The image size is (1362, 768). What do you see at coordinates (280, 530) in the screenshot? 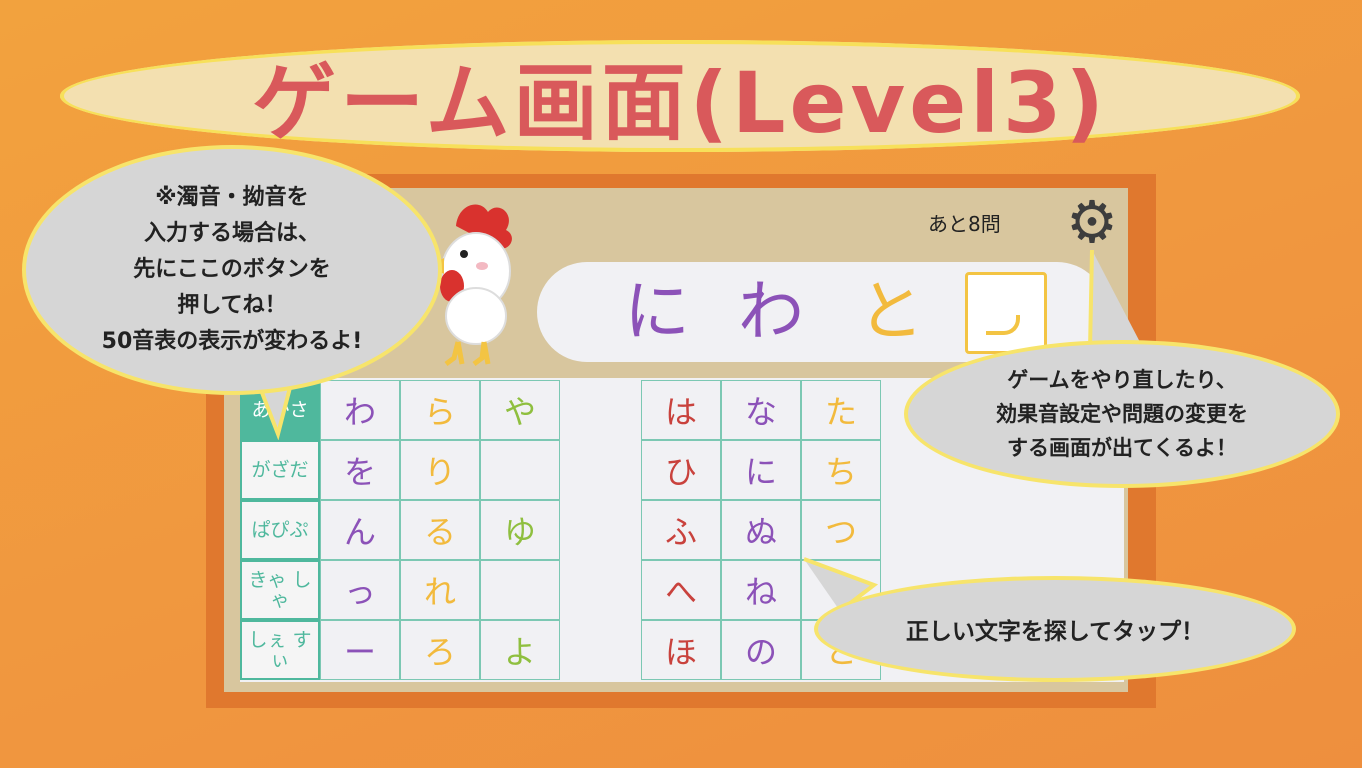
I see `mode-button-handakuten: ぱぴぷ` at bounding box center [280, 530].